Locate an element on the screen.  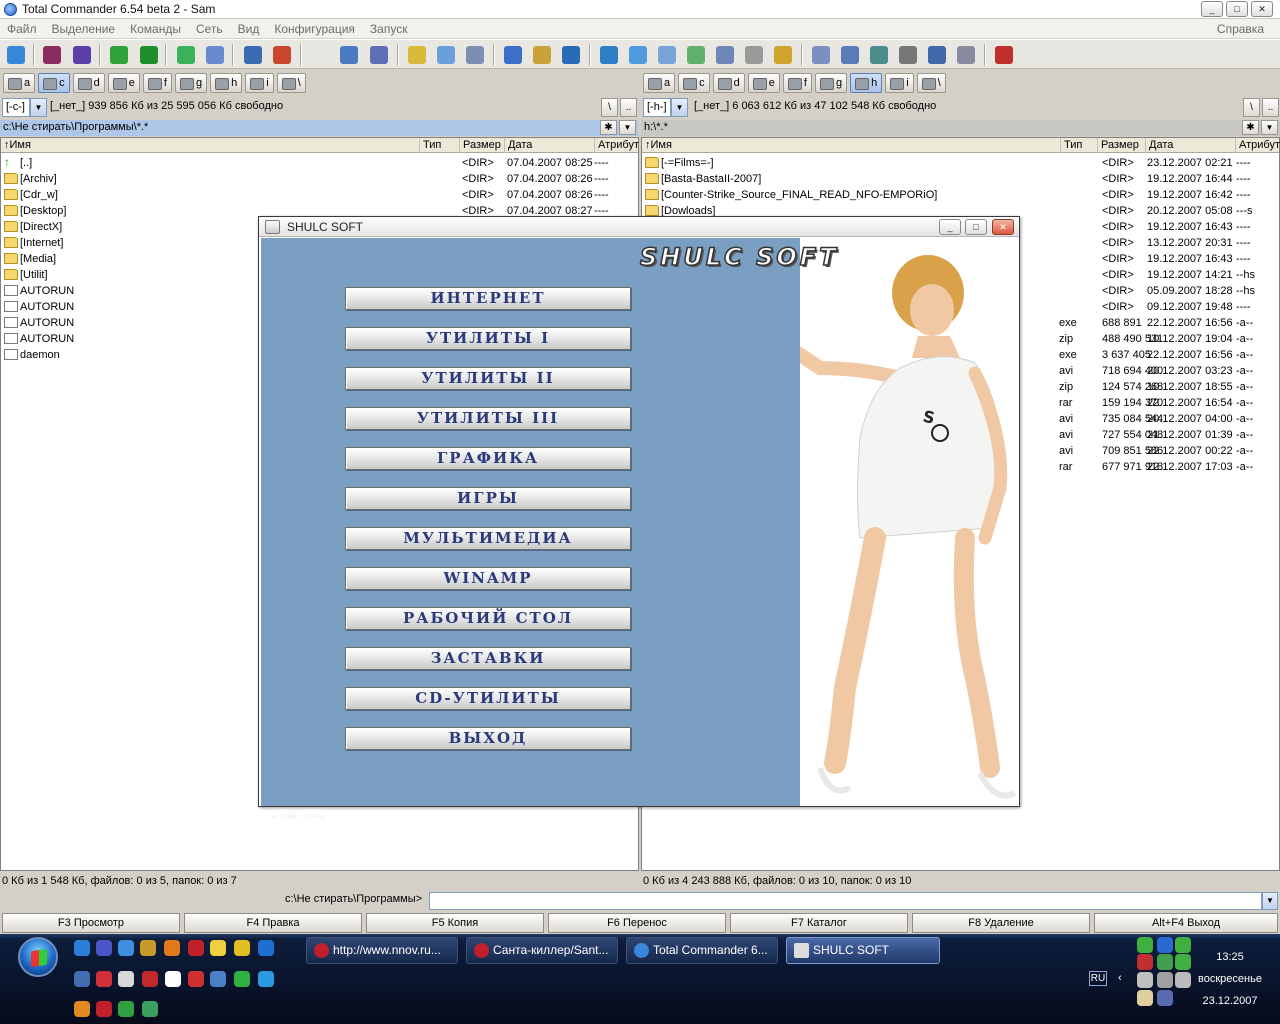
explorer-icon is located at coordinates (126, 948).